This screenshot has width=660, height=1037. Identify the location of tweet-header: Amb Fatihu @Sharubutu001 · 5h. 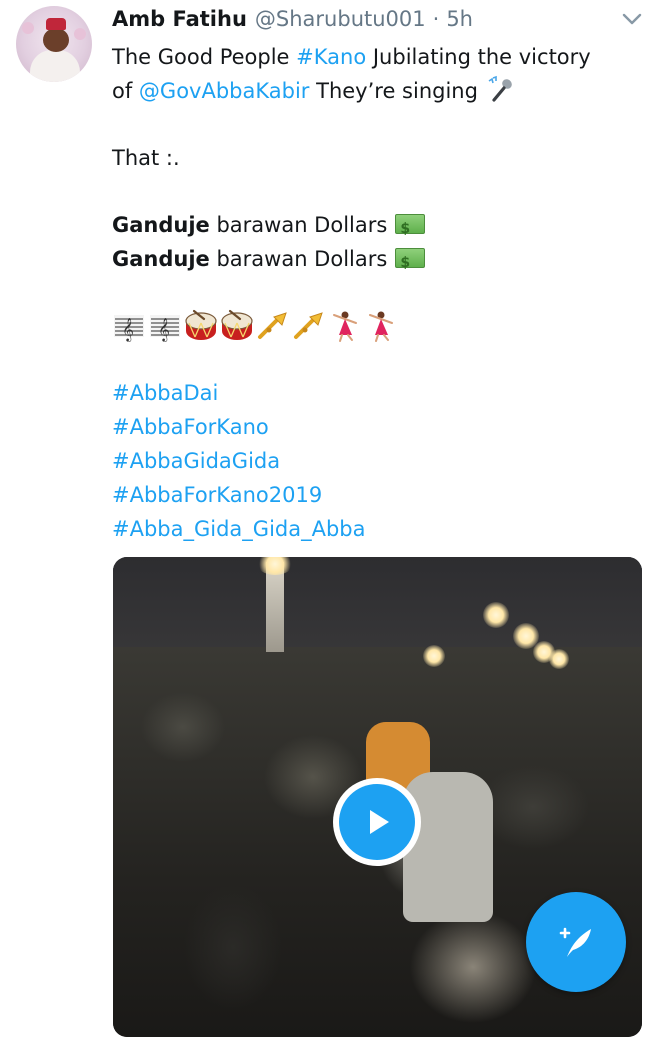
(292, 19).